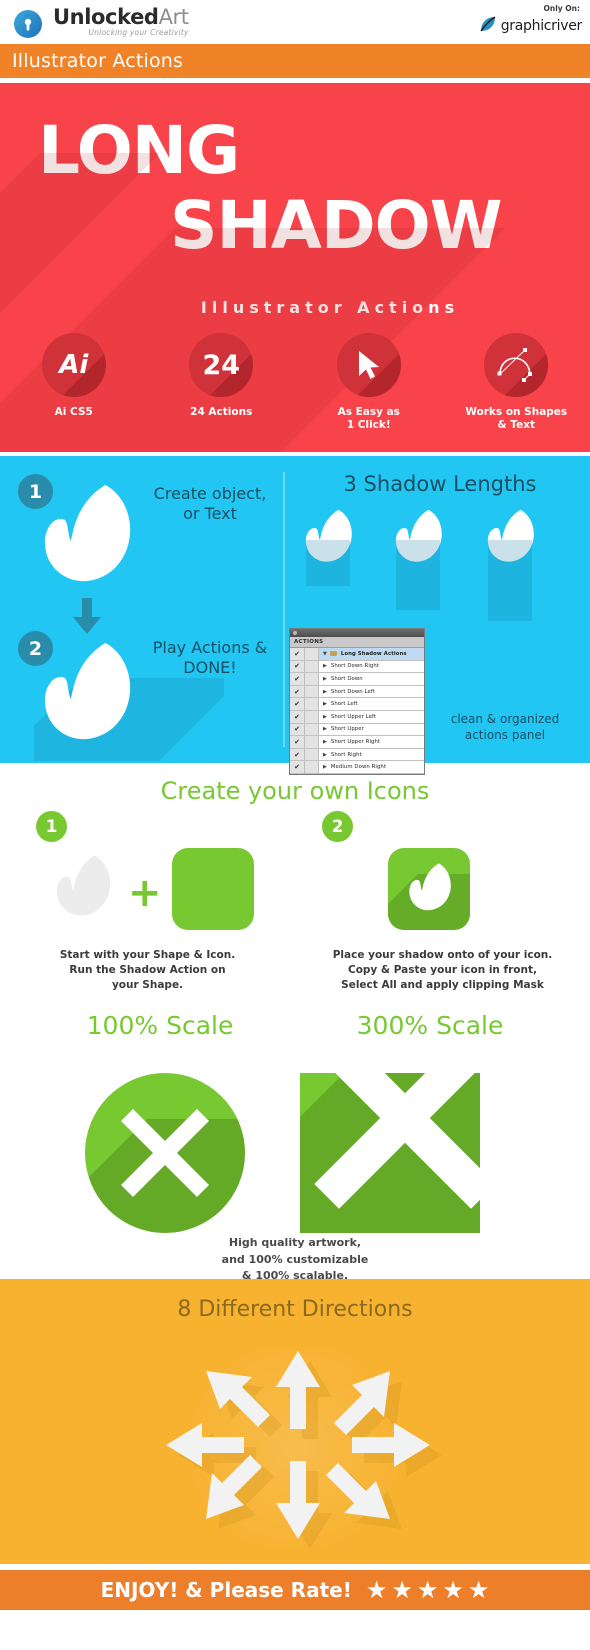 This screenshot has height=1650, width=590. What do you see at coordinates (210, 503) in the screenshot?
I see `step-1-text: Create object, or Text` at bounding box center [210, 503].